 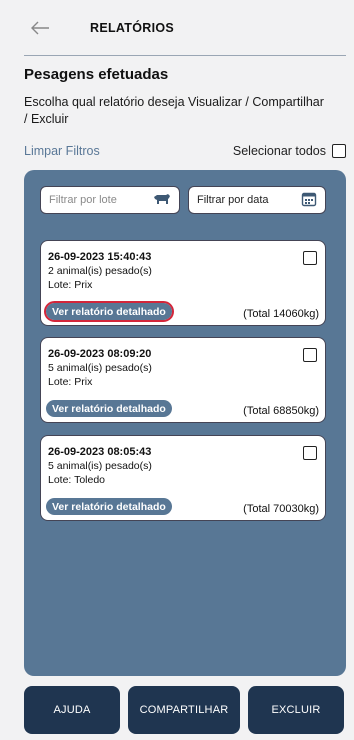 What do you see at coordinates (100, 271) in the screenshot?
I see `report-animals: 2 animal(is) pesado(s)` at bounding box center [100, 271].